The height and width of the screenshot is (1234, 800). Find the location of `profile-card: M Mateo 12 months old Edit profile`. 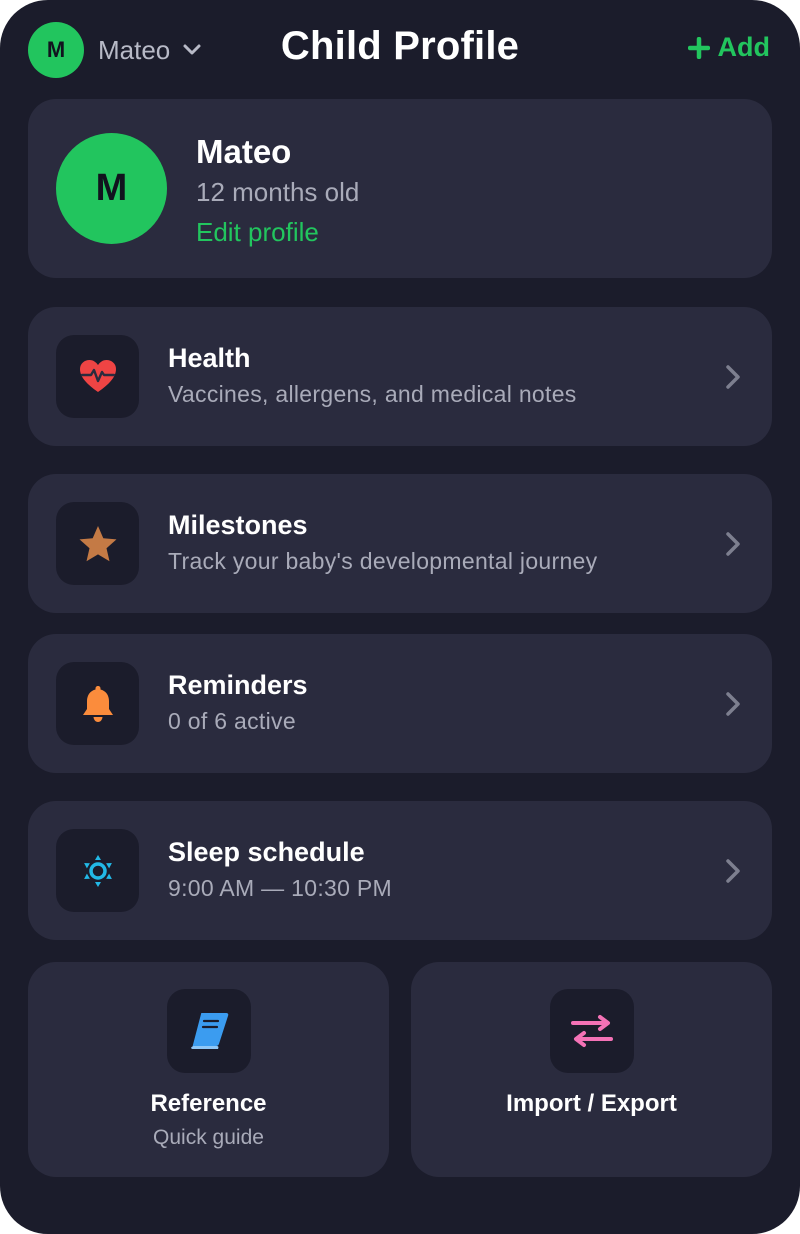

profile-card: M Mateo 12 months old Edit profile is located at coordinates (400, 188).